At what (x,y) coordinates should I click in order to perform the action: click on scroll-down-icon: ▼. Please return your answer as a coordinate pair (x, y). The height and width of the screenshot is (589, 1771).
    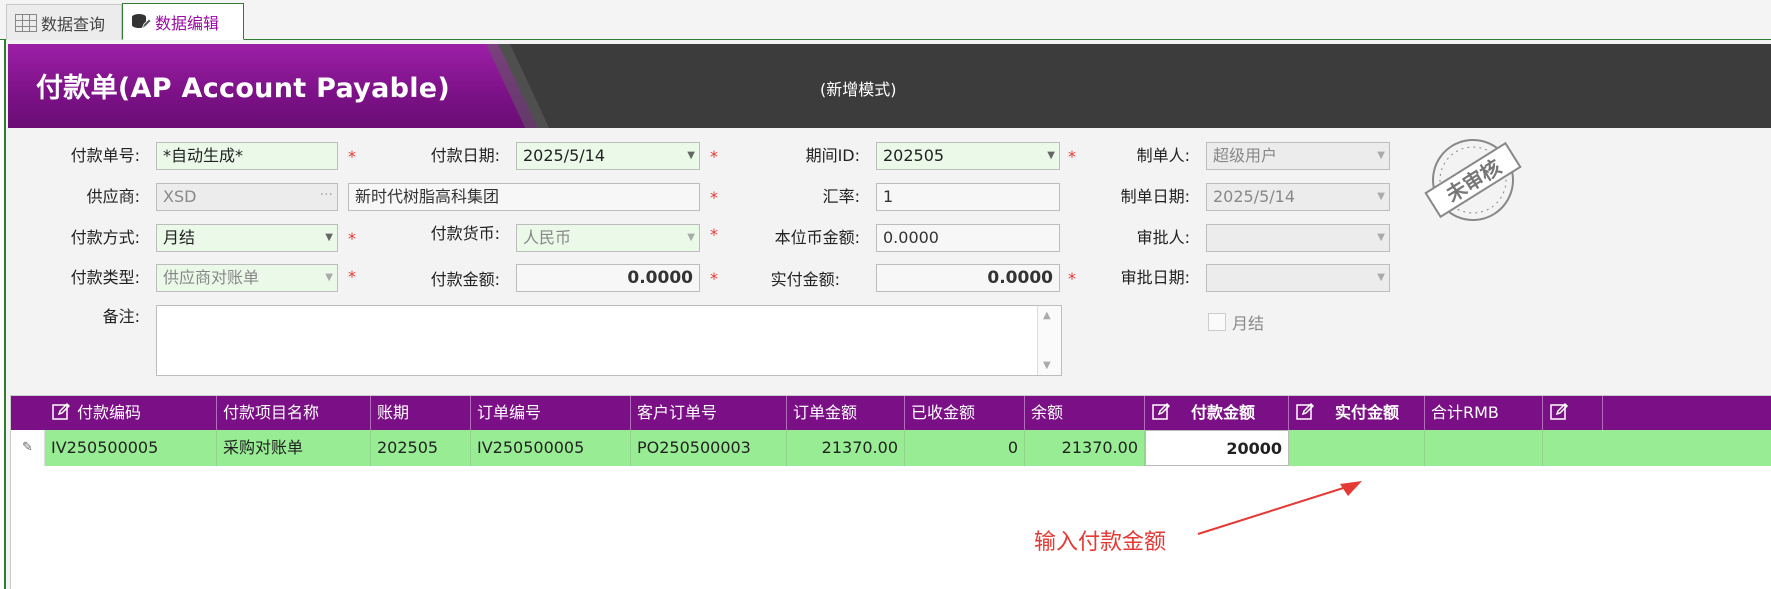
    Looking at the image, I should click on (1047, 365).